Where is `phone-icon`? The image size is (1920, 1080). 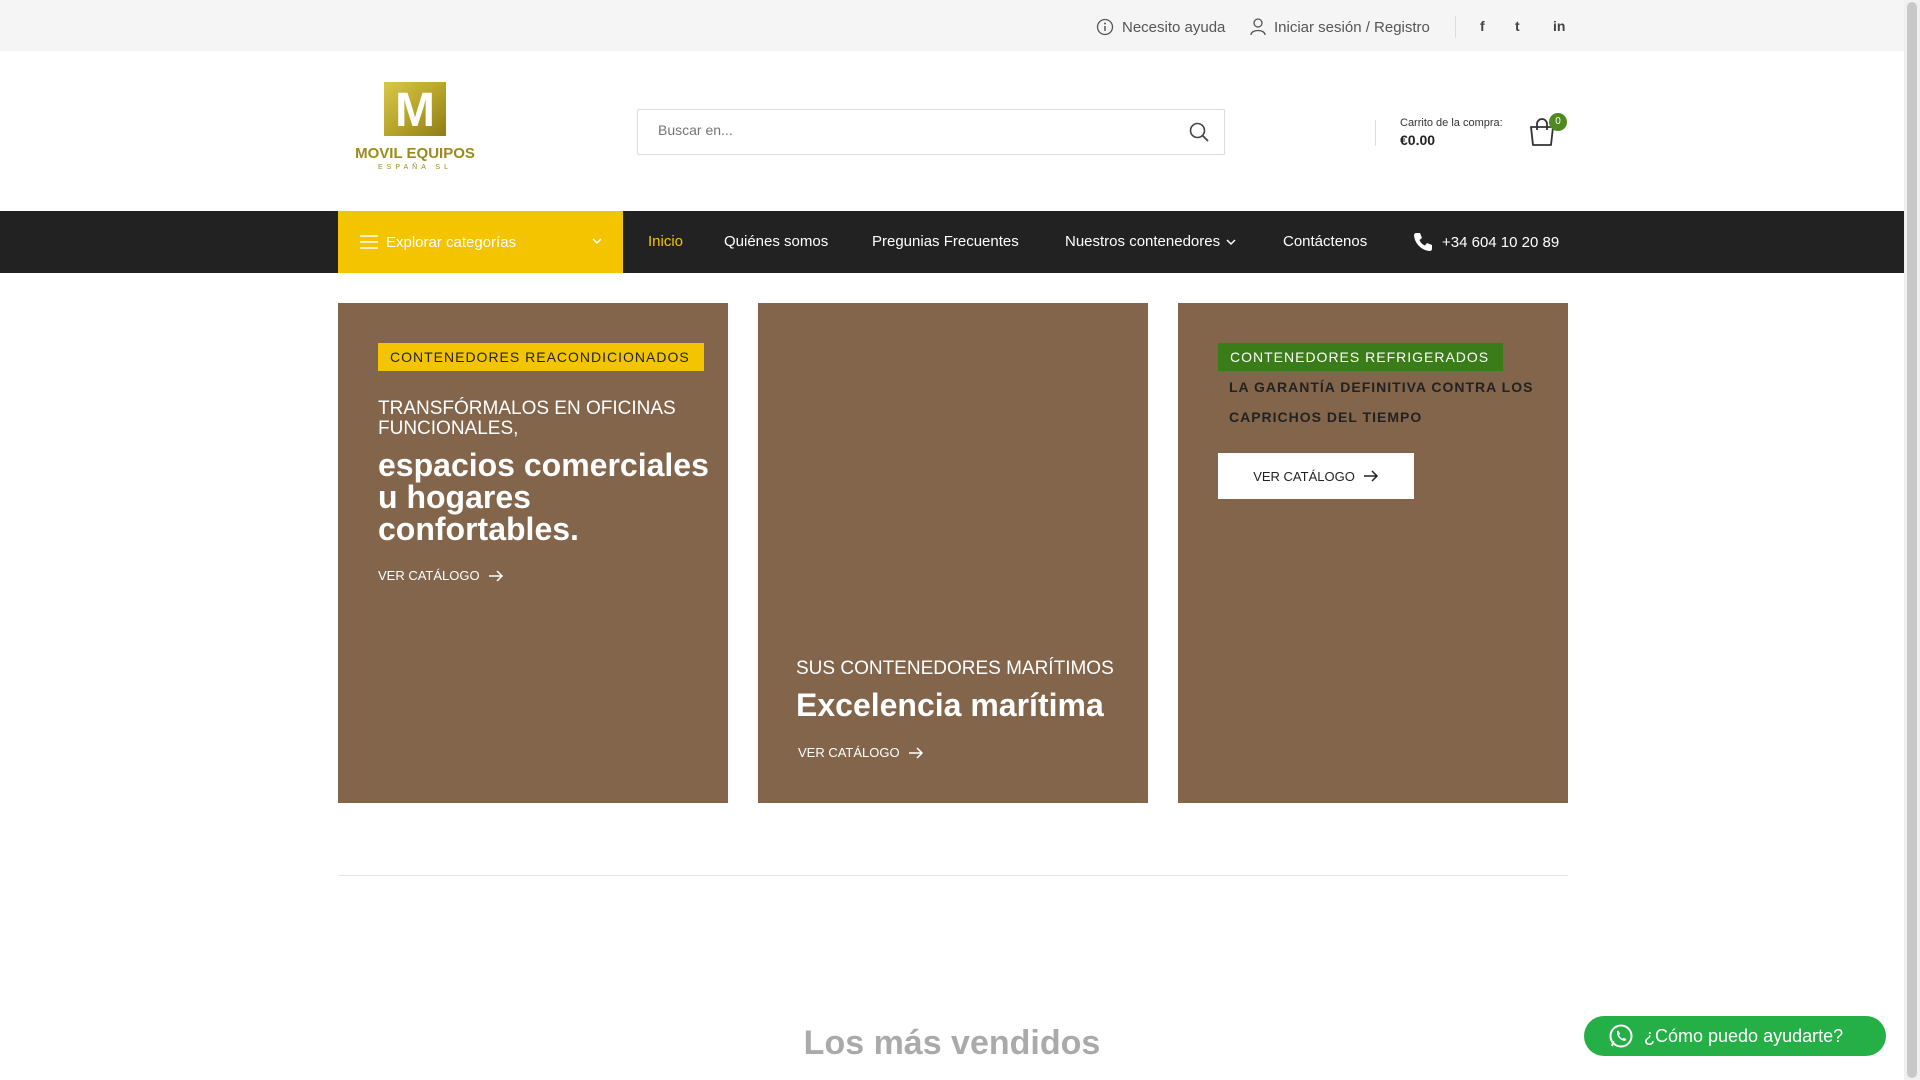 phone-icon is located at coordinates (1423, 242).